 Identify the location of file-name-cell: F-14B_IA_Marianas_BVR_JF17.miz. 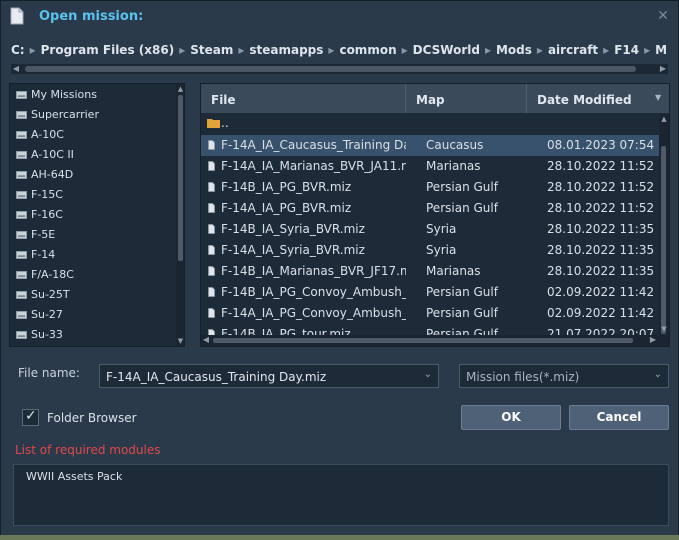
(313, 271).